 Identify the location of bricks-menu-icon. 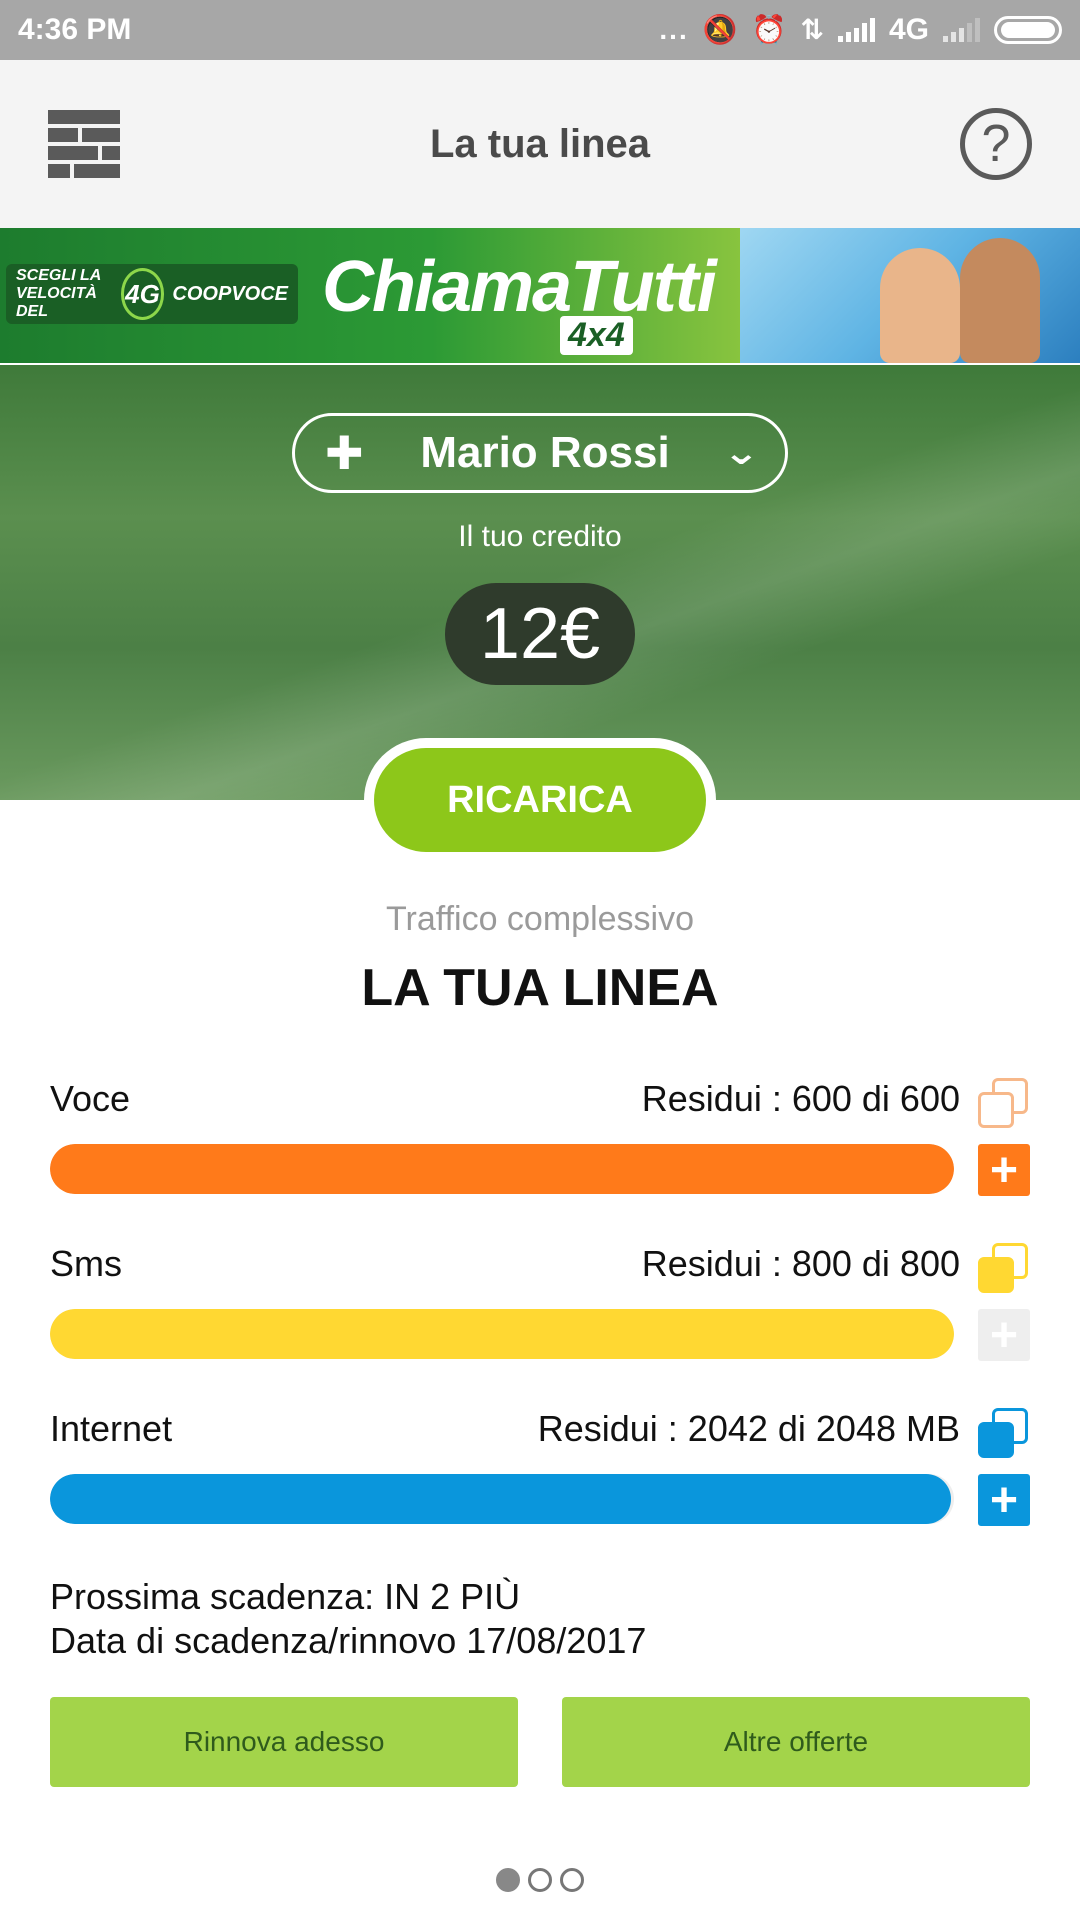
(84, 144).